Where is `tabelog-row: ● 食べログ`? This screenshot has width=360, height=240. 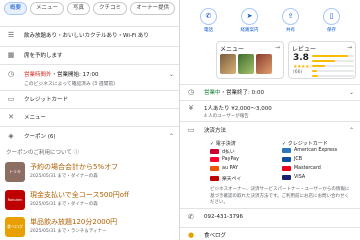 tabelog-row: ● 食べログ is located at coordinates (270, 235).